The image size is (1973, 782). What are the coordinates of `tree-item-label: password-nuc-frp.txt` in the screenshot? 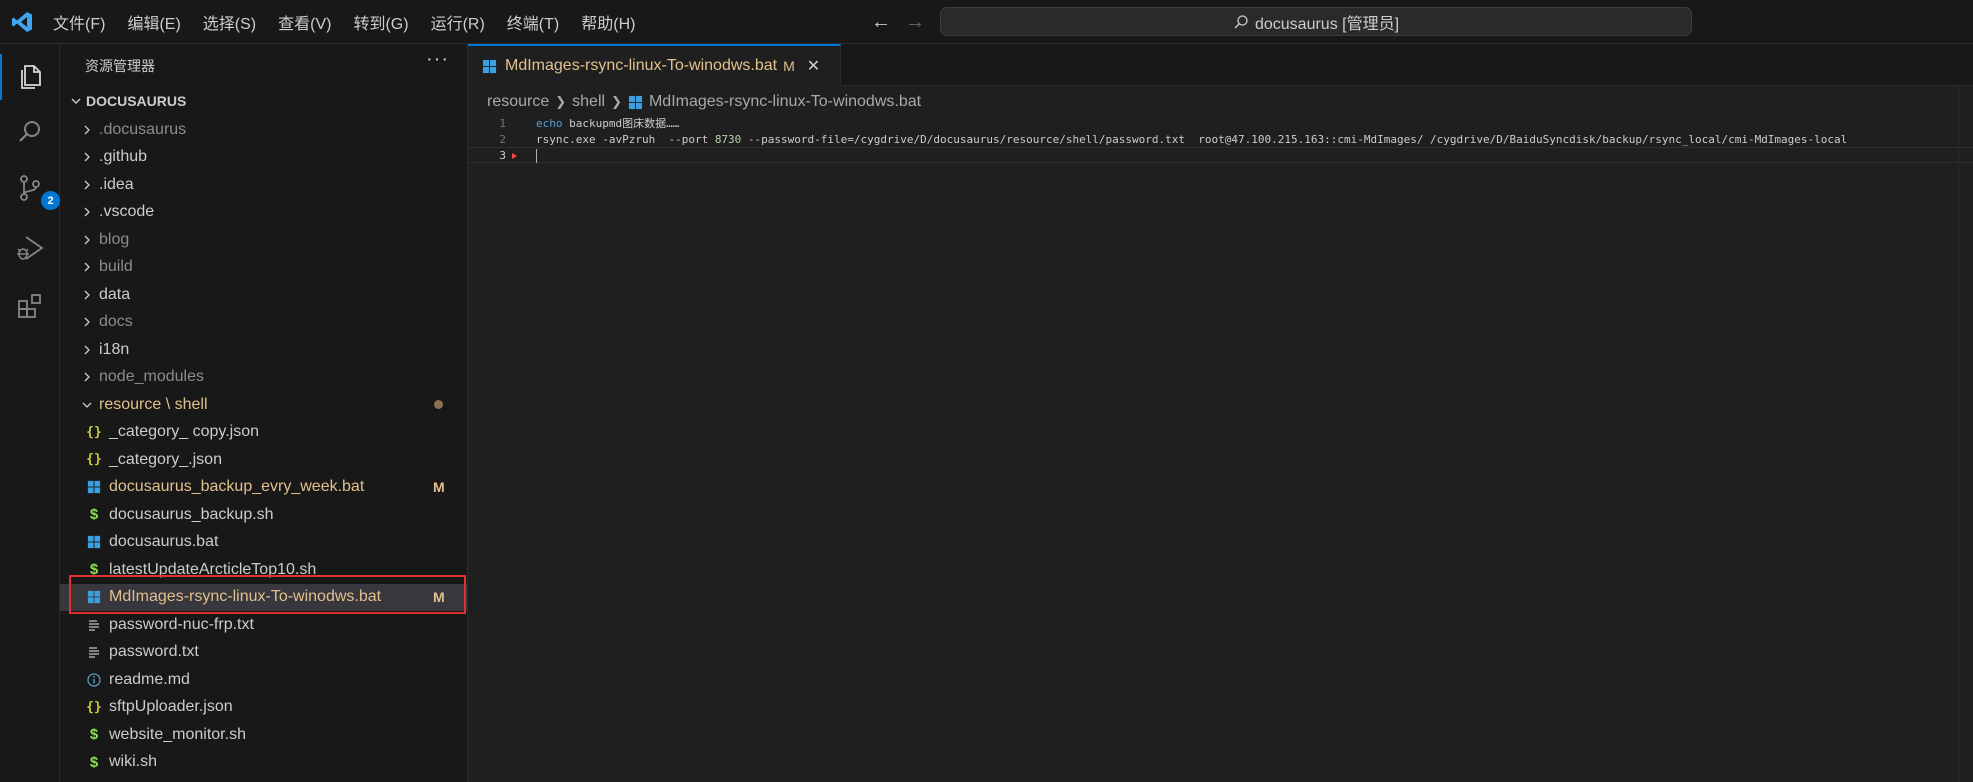 It's located at (181, 624).